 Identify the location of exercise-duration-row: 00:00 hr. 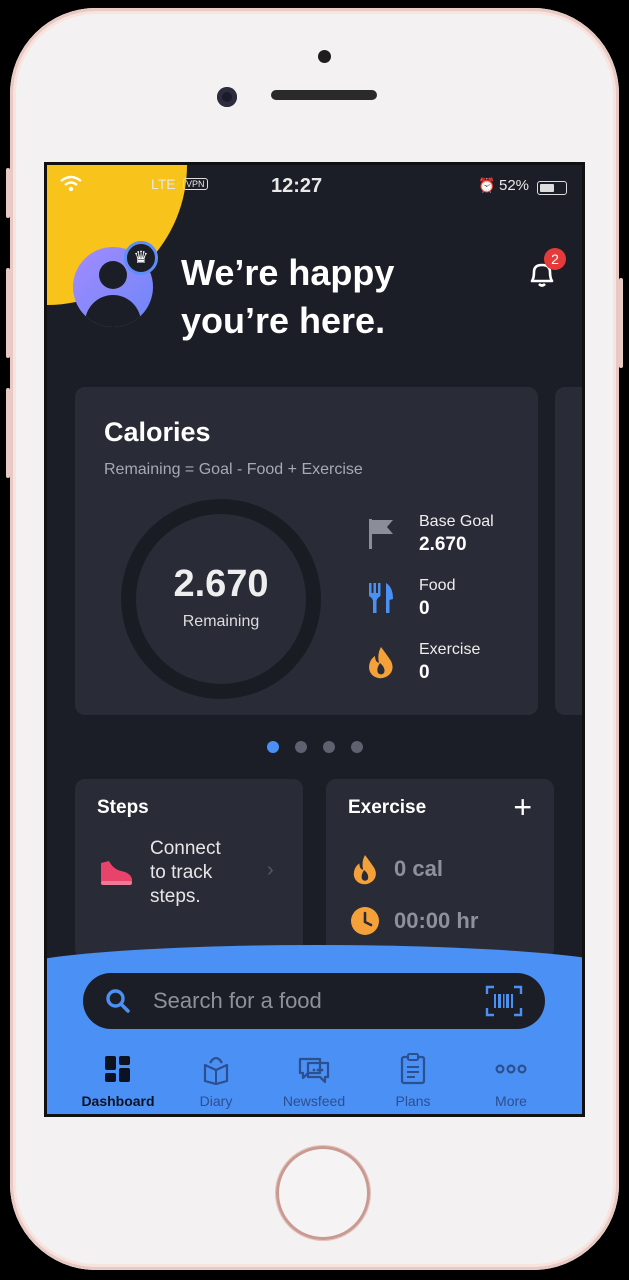
(435, 921).